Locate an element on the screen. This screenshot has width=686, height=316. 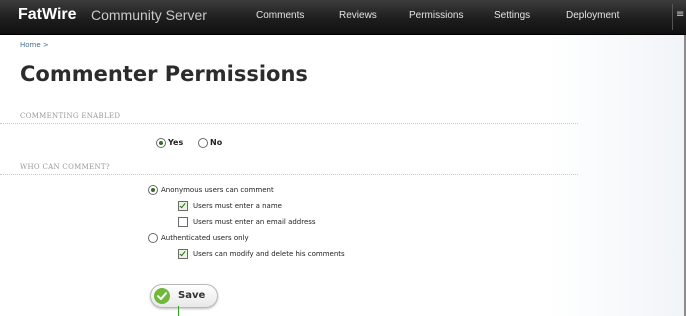
authenticated-users-radio is located at coordinates (153, 238).